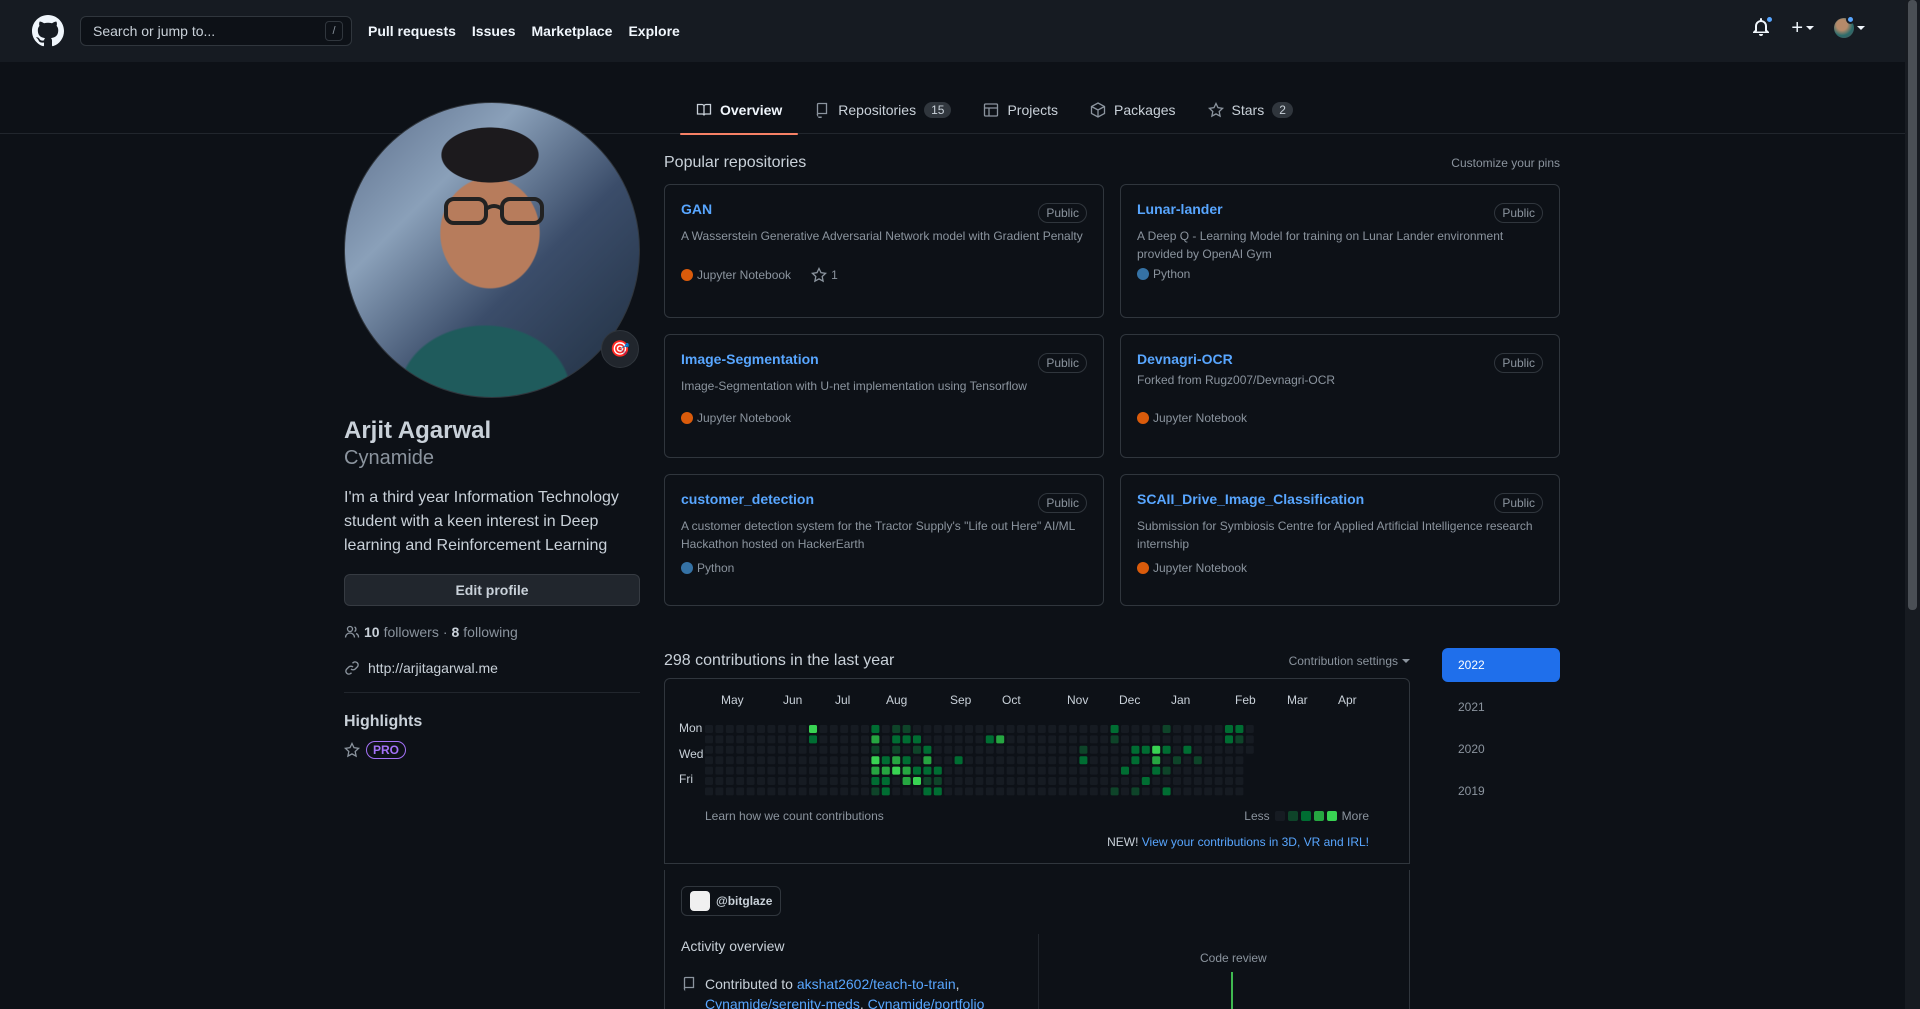 Image resolution: width=1920 pixels, height=1009 pixels. Describe the element at coordinates (824, 275) in the screenshot. I see `stargazers-link: 1` at that location.